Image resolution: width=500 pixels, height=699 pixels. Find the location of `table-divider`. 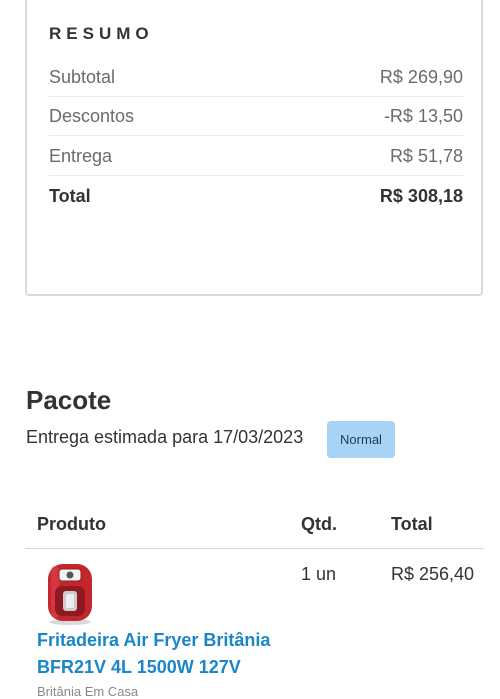

table-divider is located at coordinates (254, 548).